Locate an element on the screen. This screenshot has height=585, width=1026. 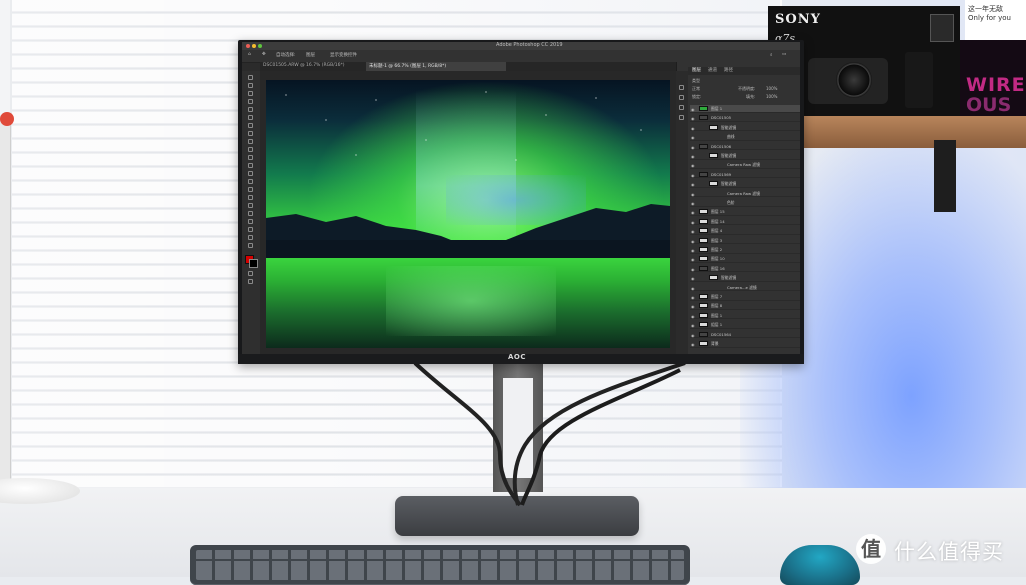
search-icon: ⌕ is located at coordinates (771, 55).